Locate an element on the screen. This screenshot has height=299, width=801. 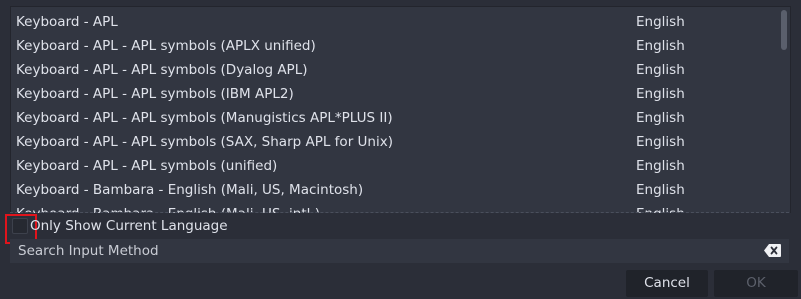
only-current-language-checkbox is located at coordinates (21, 229).